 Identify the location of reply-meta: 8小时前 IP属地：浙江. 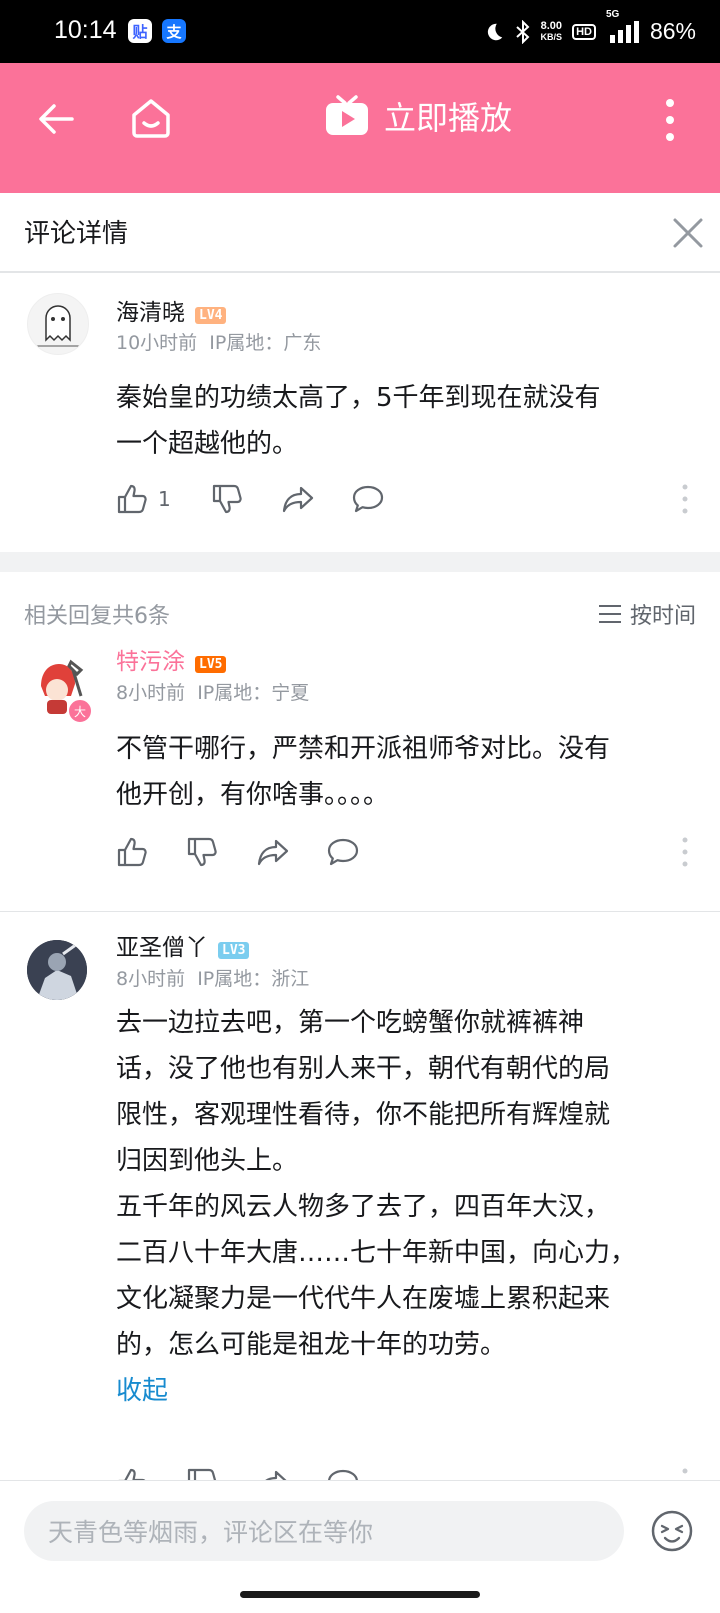
(212, 977).